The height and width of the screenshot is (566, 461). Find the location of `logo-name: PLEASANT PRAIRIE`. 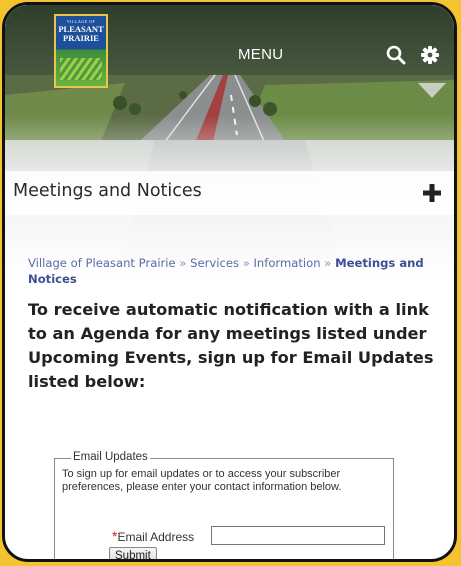

logo-name: PLEASANT PRAIRIE is located at coordinates (81, 34).